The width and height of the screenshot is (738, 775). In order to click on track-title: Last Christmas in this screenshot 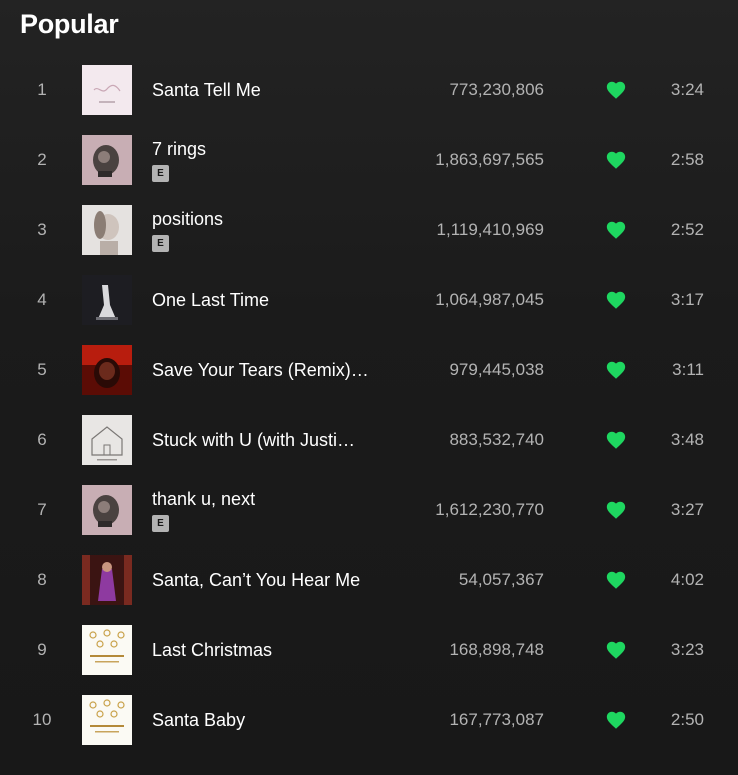, I will do `click(272, 650)`.